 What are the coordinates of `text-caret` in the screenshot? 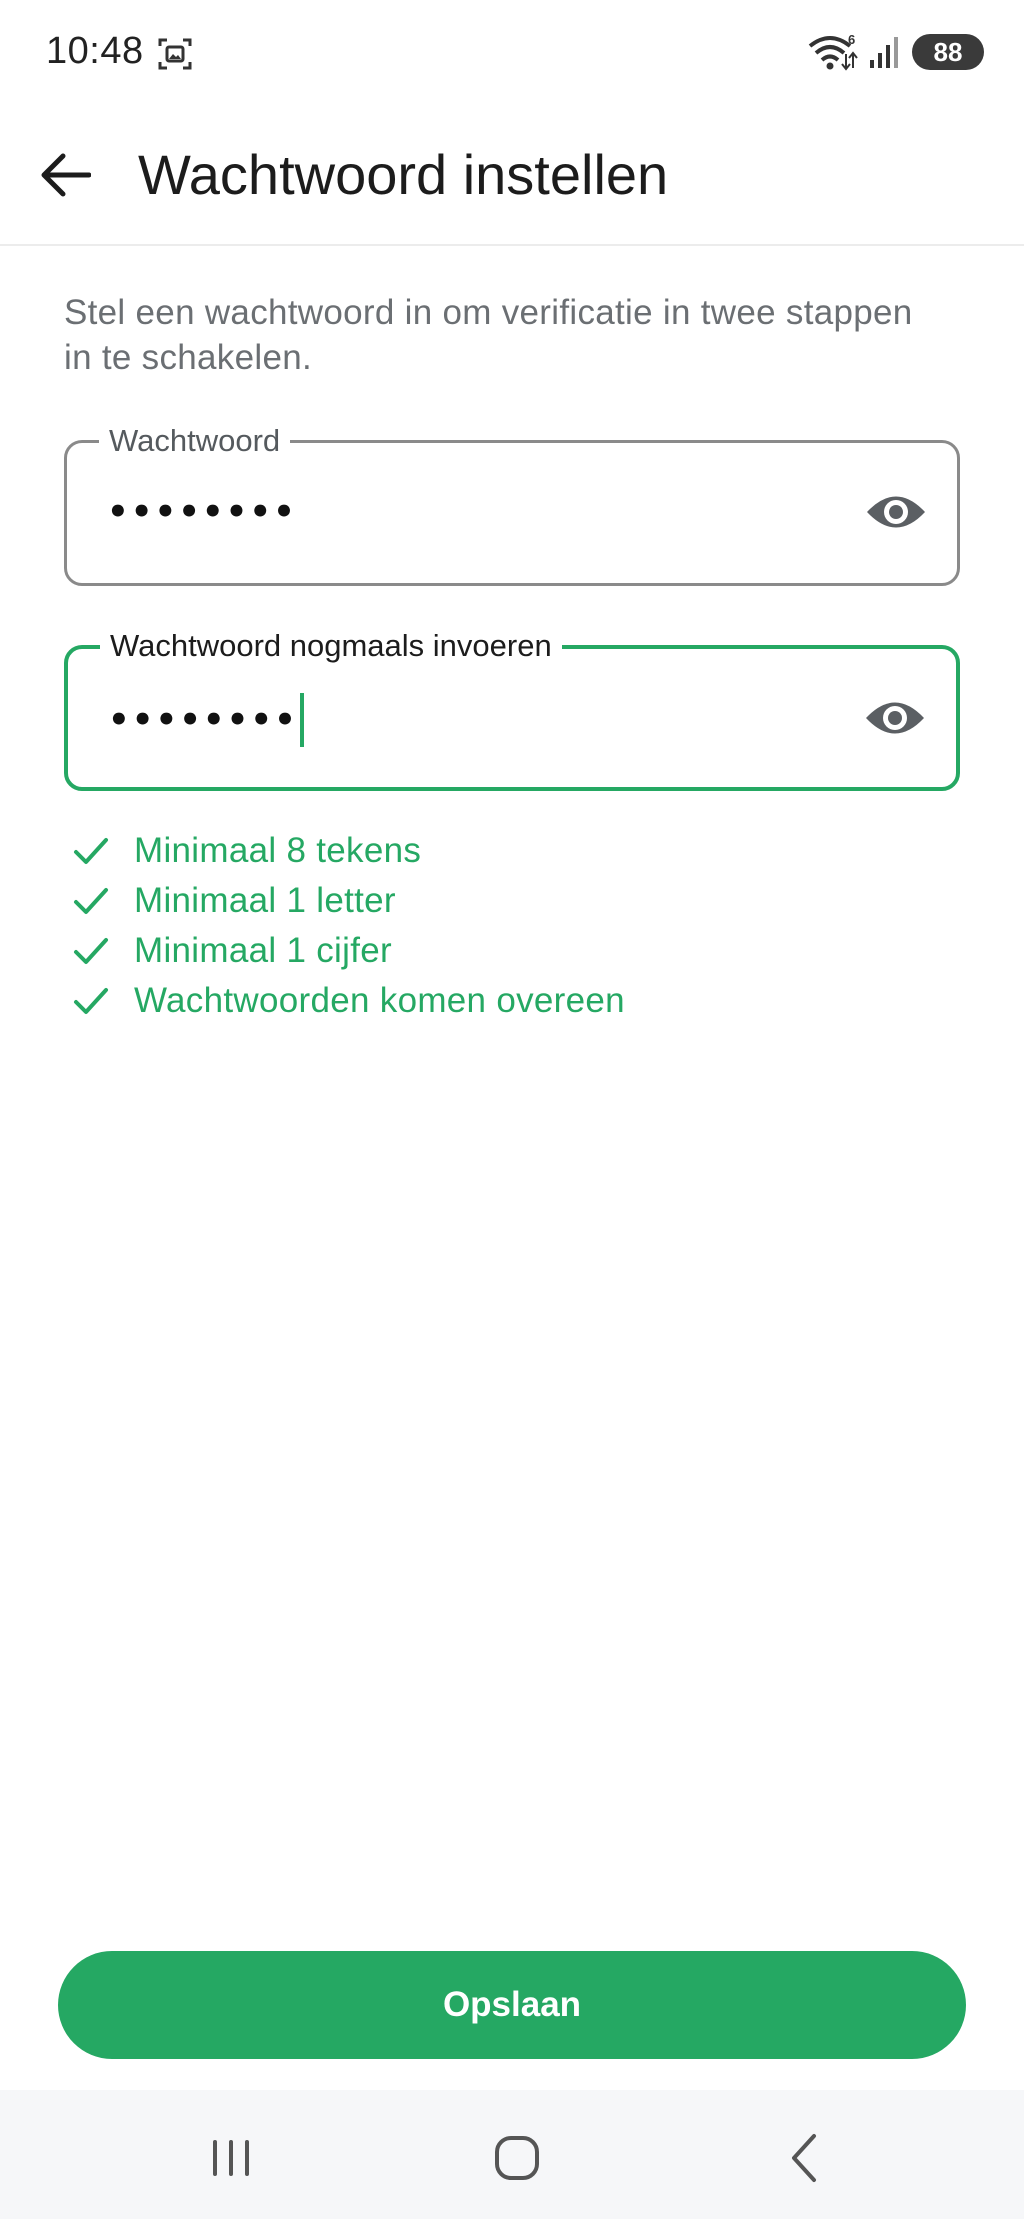 It's located at (301, 720).